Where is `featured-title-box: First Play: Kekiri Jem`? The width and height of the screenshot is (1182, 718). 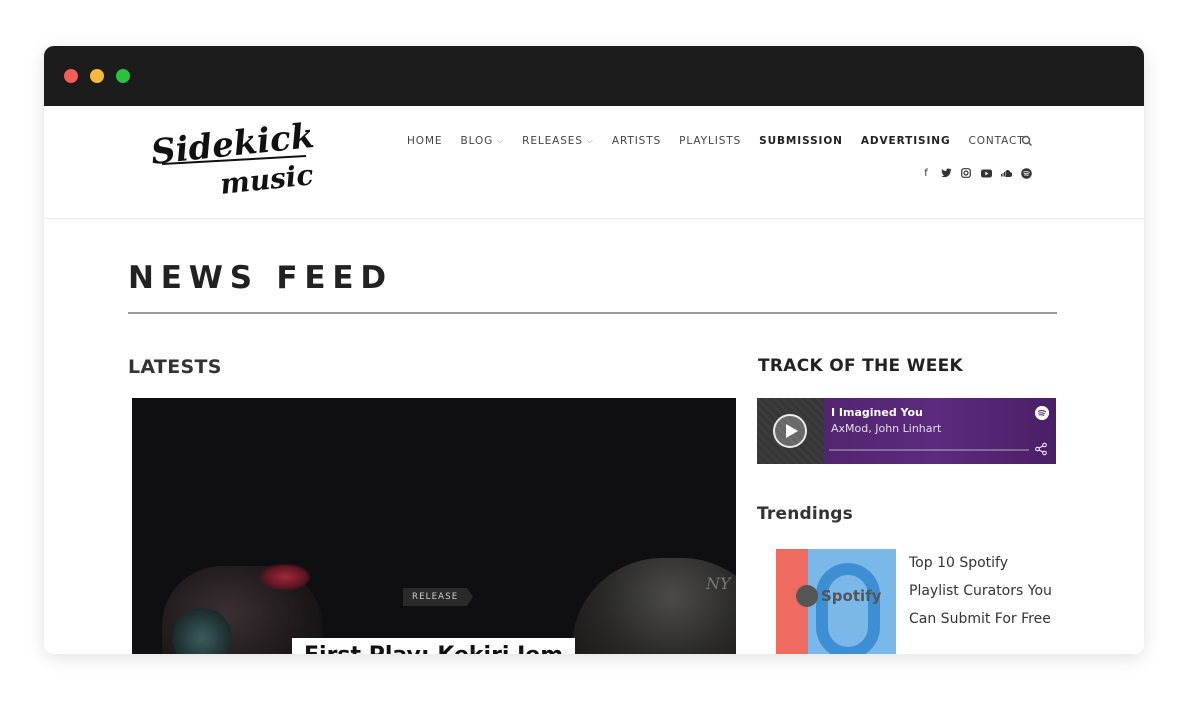 featured-title-box: First Play: Kekiri Jem is located at coordinates (434, 646).